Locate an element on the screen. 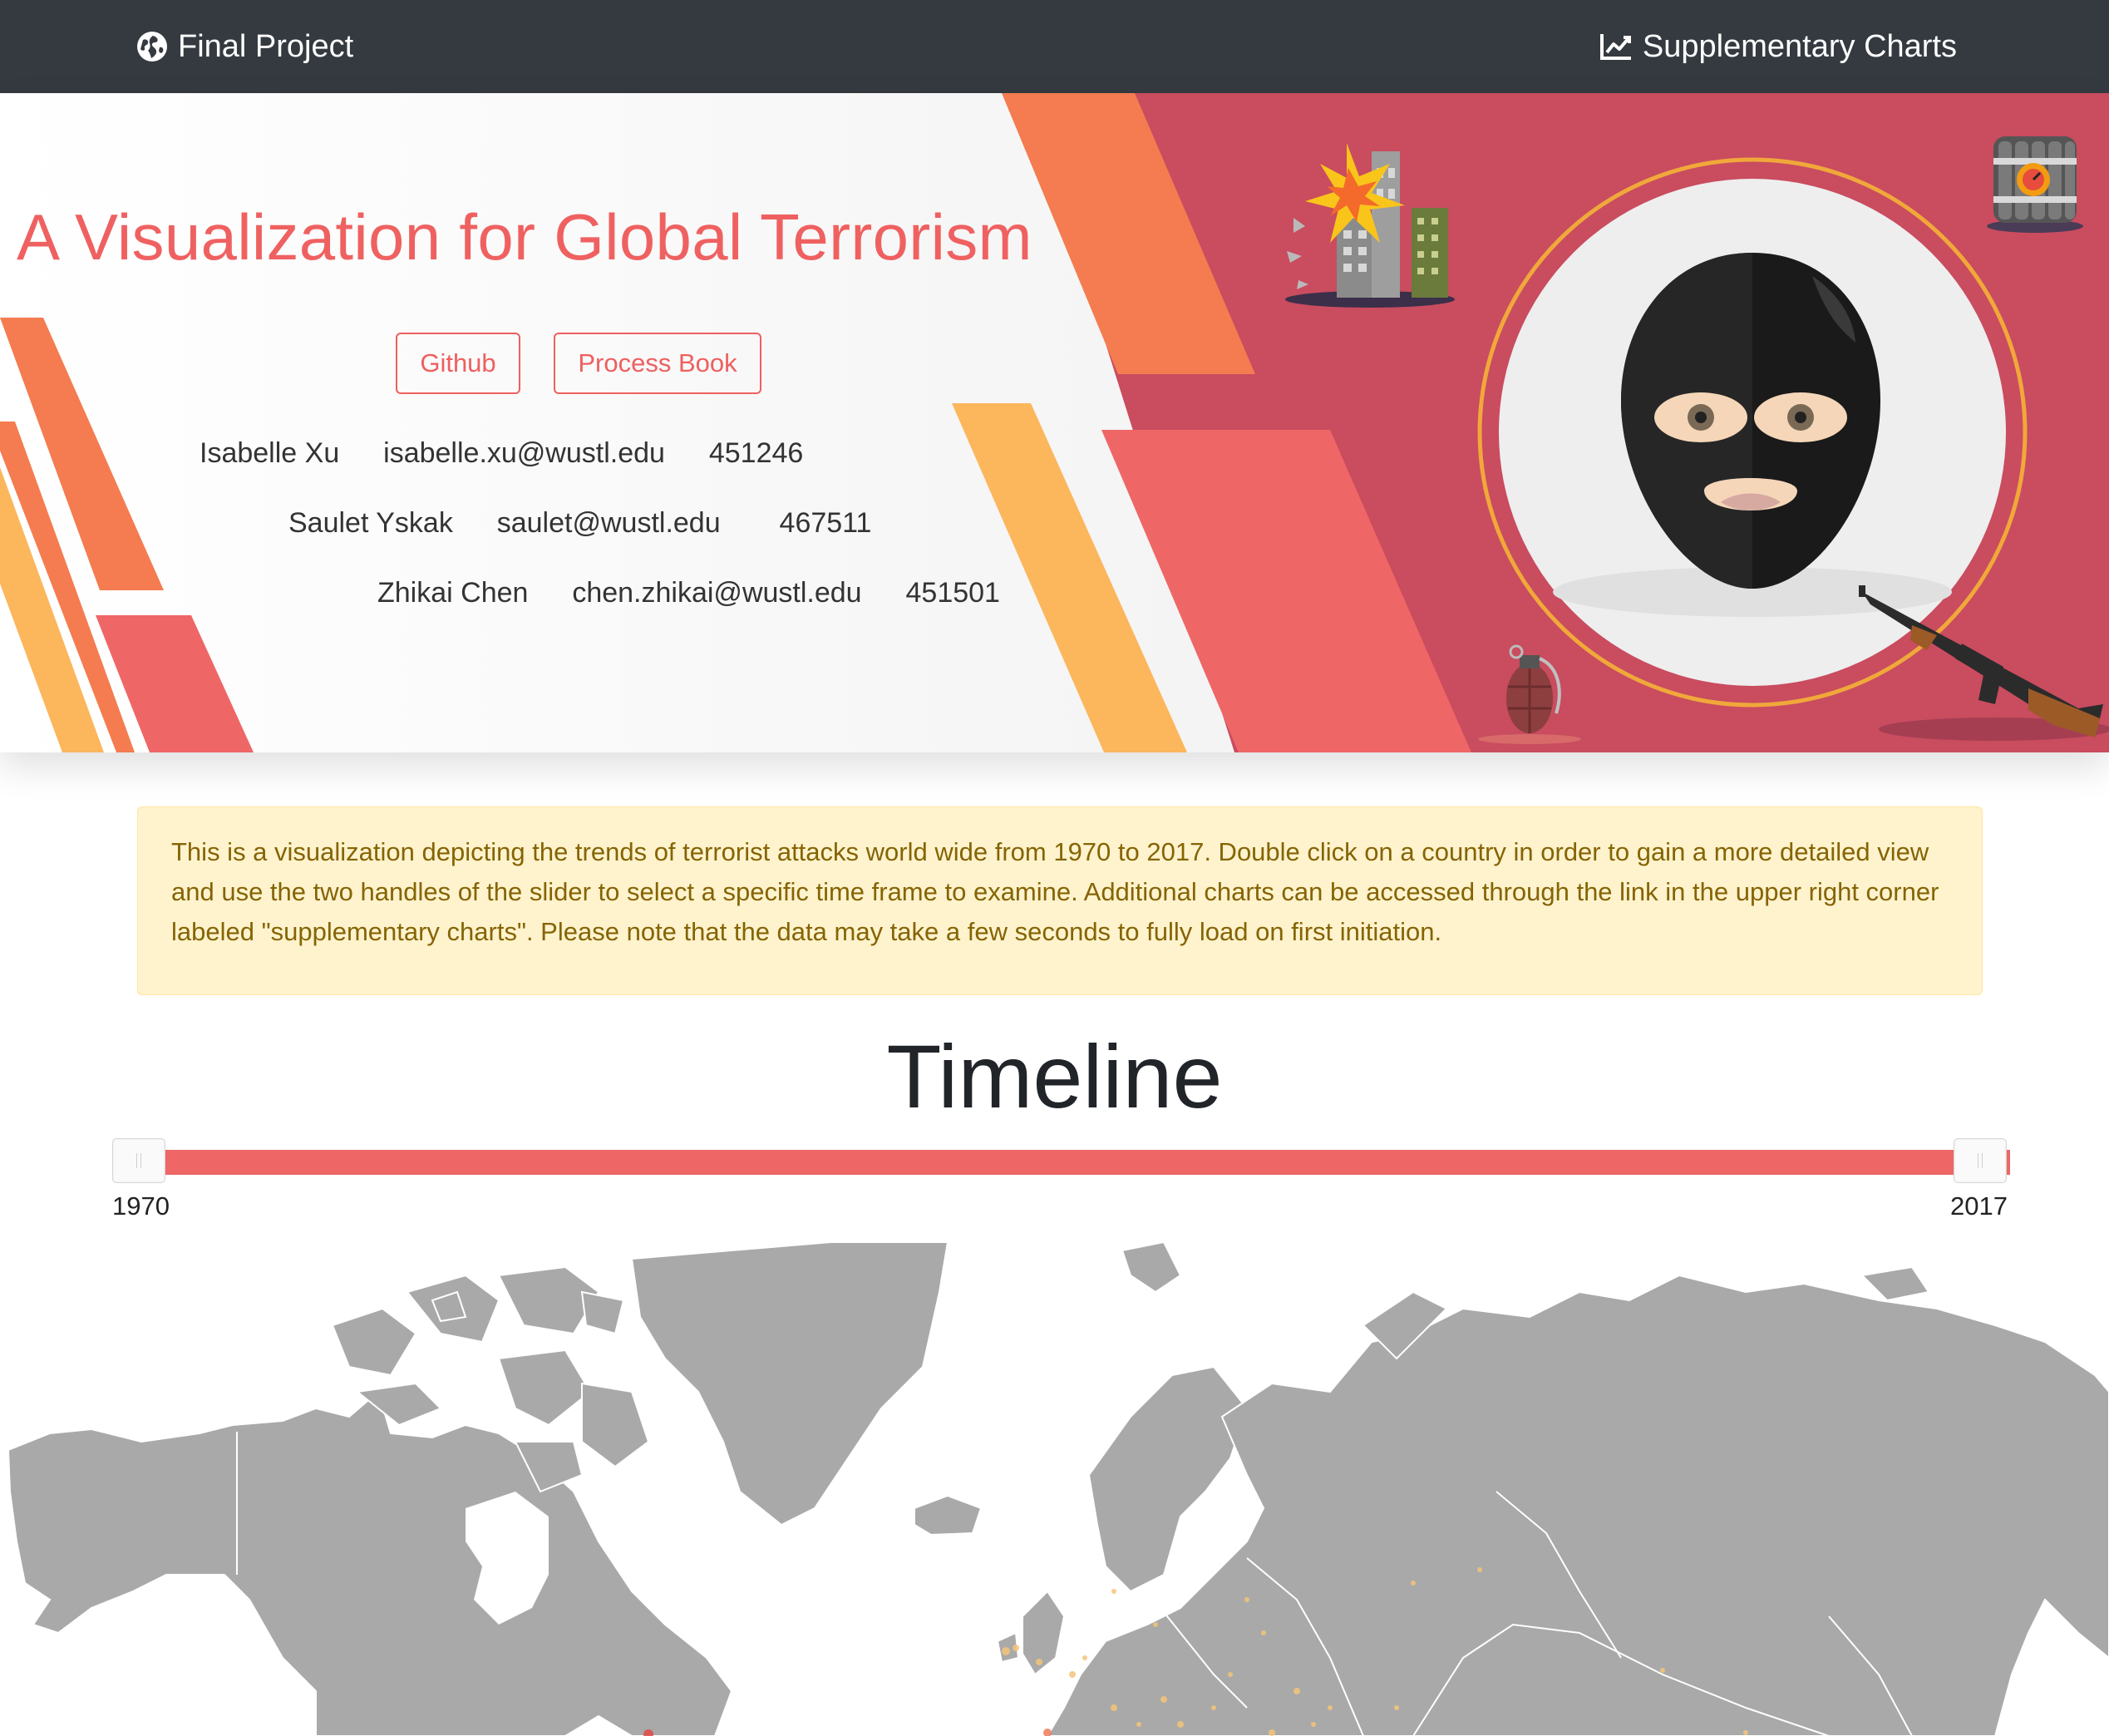 This screenshot has height=1736, width=2109. author-row: Isabelle Xu isabelle.xu@wustl.edu 451246 is located at coordinates (501, 454).